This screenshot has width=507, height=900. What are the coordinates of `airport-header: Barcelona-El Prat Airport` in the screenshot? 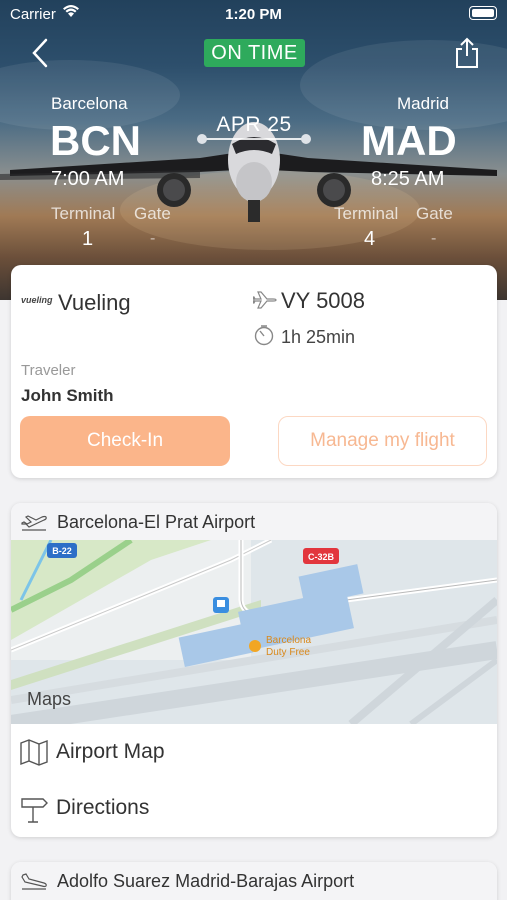 It's located at (254, 521).